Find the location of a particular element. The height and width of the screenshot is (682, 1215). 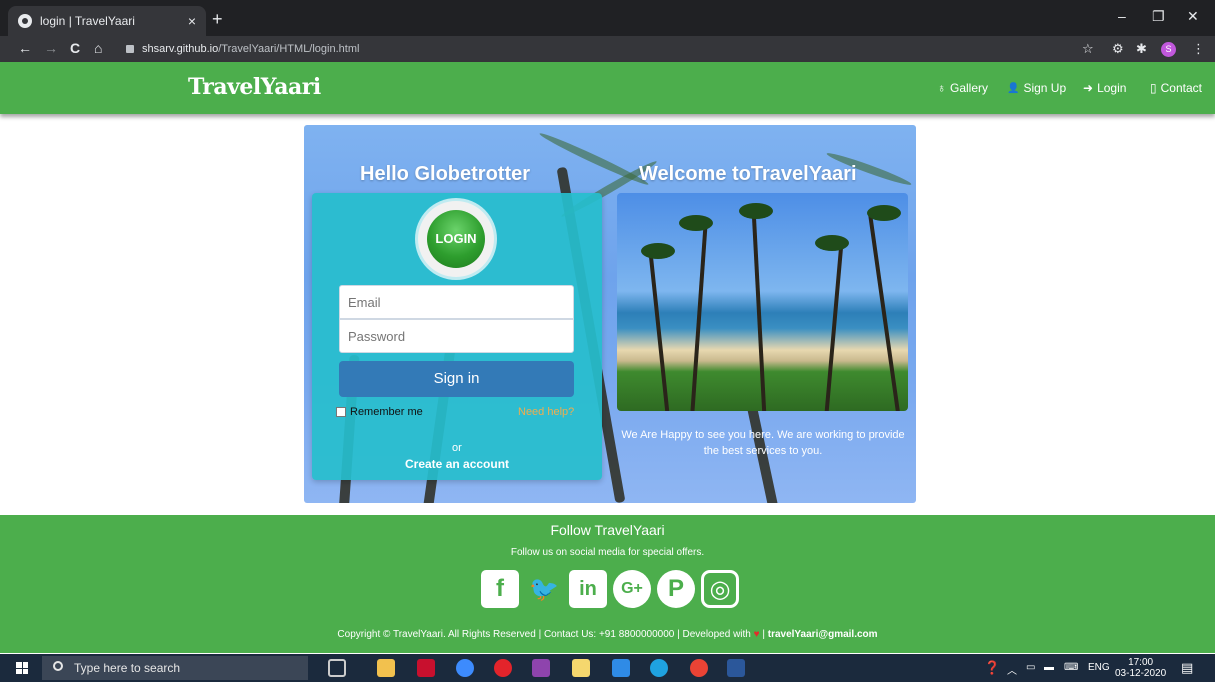

remember-me: Remember me is located at coordinates (379, 412).